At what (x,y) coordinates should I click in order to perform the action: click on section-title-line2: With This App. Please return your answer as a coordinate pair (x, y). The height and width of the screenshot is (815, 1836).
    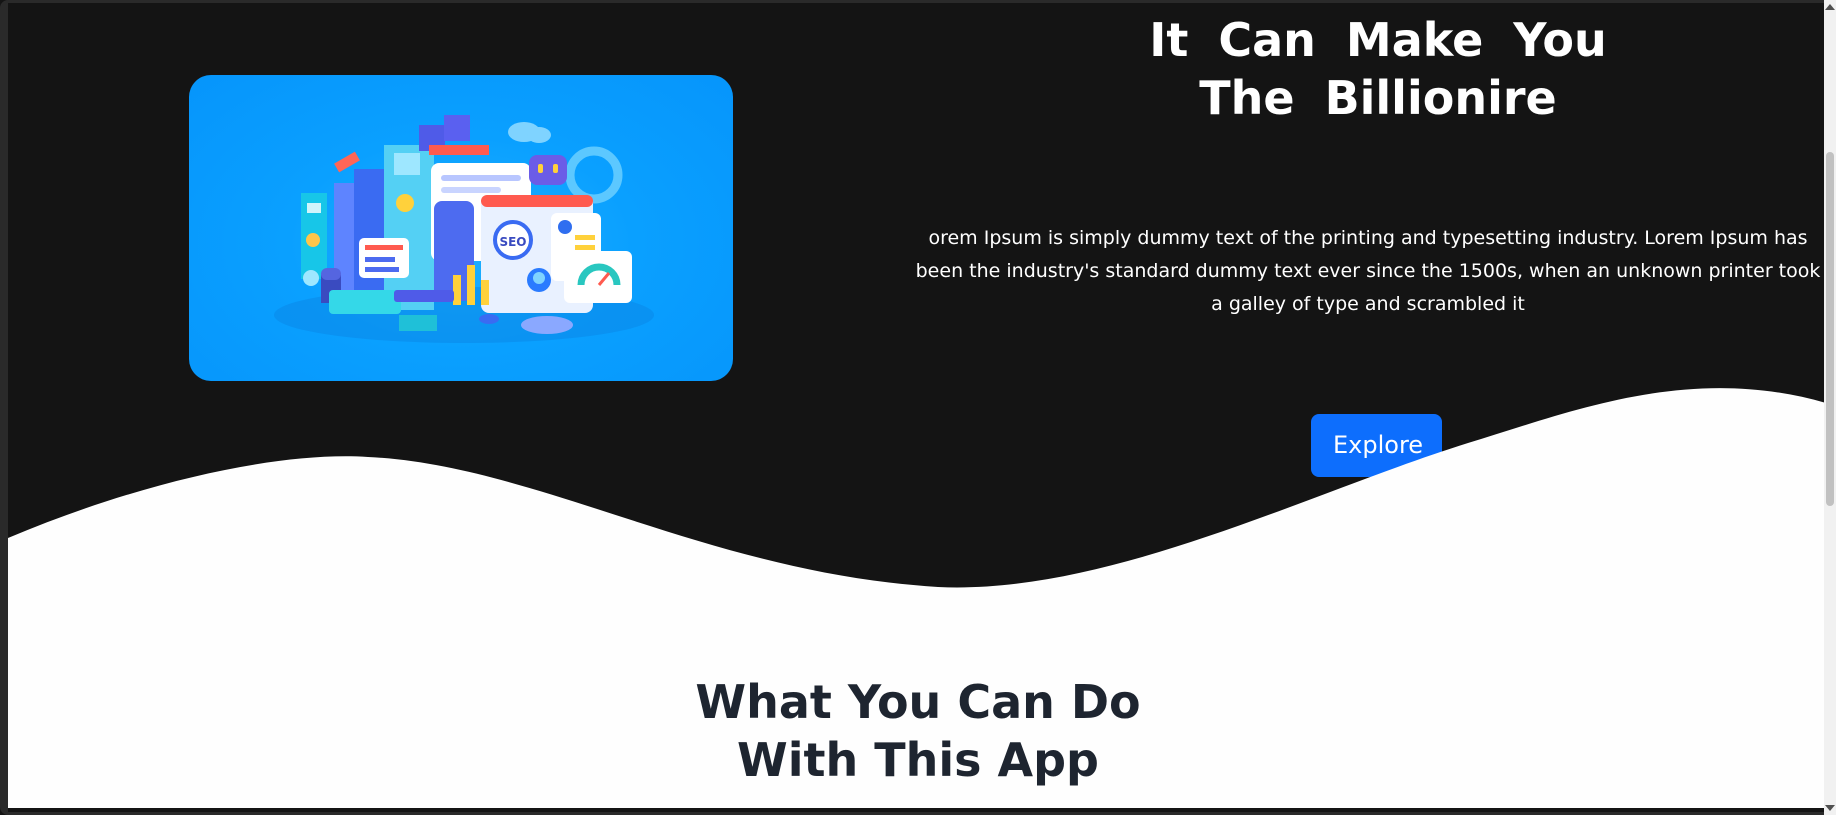
    Looking at the image, I should click on (917, 760).